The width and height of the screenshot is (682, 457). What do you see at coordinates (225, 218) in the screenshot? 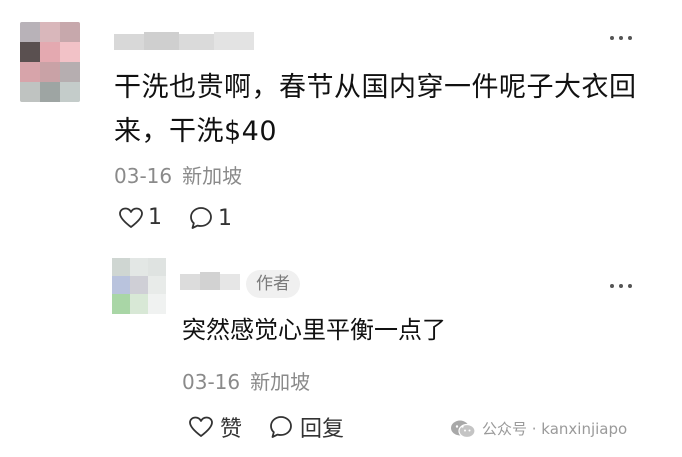
I see `reply-count: 1` at bounding box center [225, 218].